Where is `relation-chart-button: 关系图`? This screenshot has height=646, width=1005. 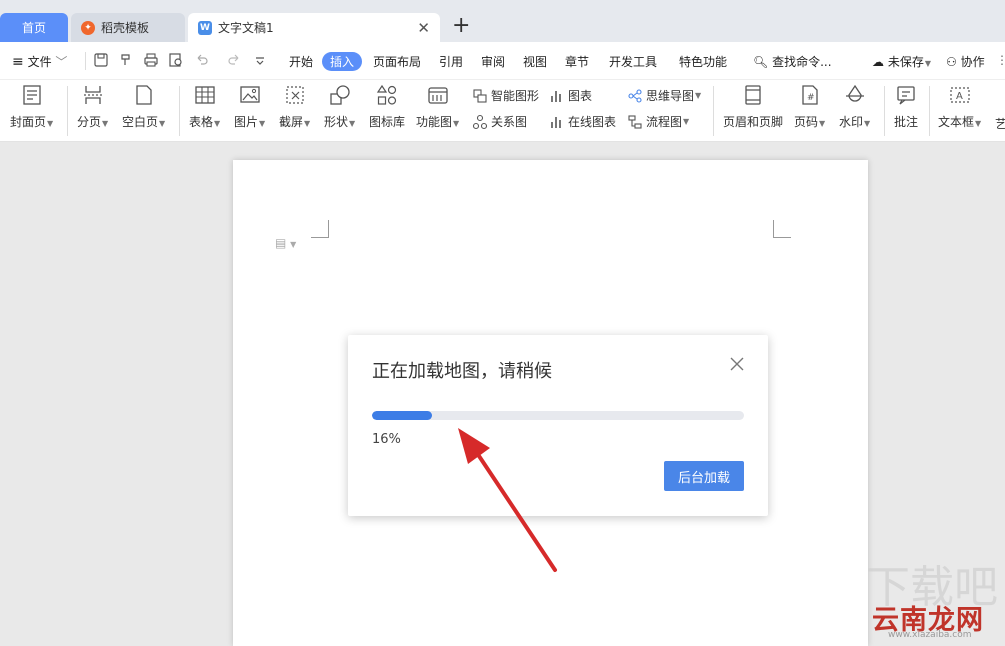
relation-chart-button: 关系图 is located at coordinates (499, 121).